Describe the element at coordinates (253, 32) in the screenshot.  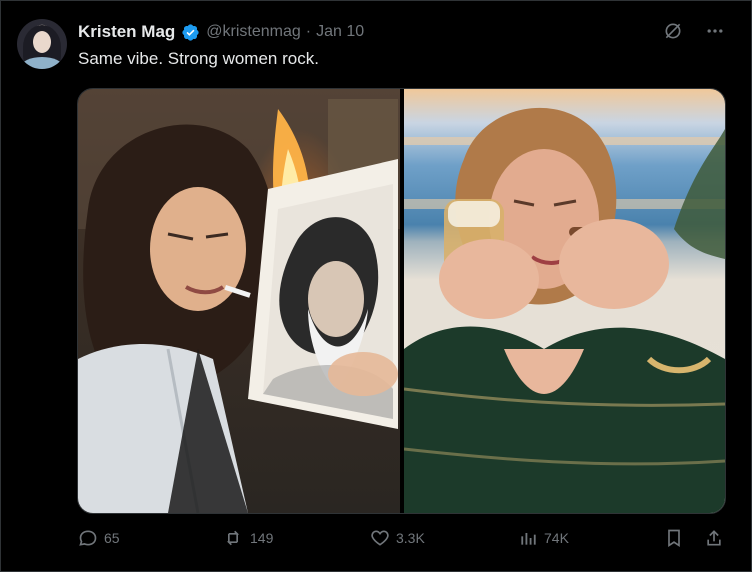
I see `author-handle: @kristenmag` at that location.